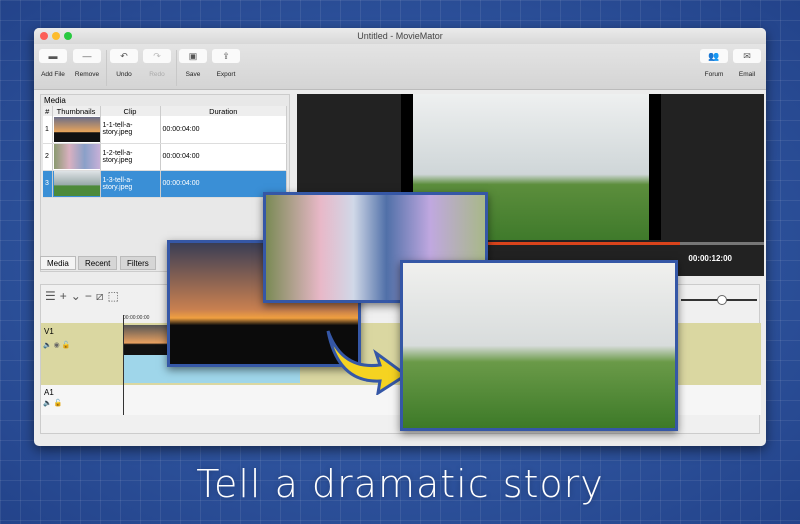 The width and height of the screenshot is (800, 524). I want to click on add-icon: +, so click(65, 296).